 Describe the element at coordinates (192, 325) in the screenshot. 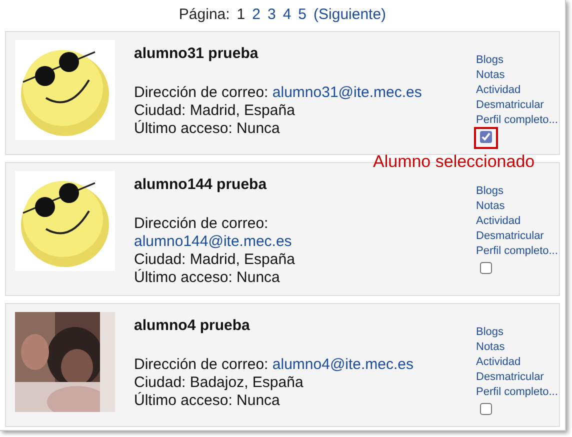

I see `student-name: alumno4 prueba` at that location.